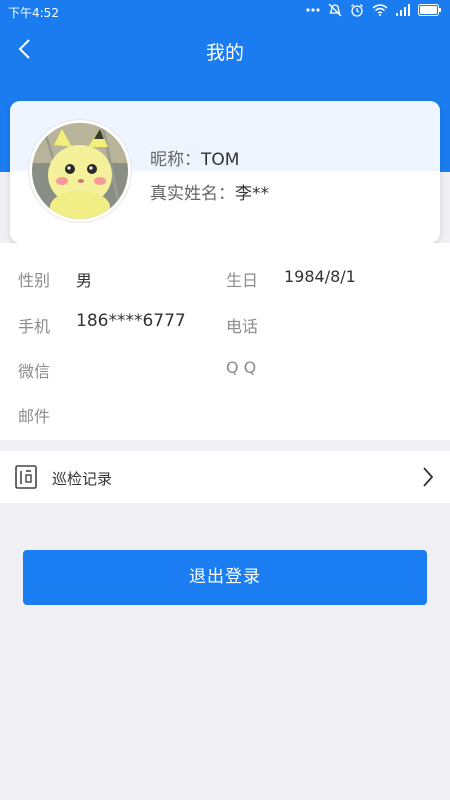 The image size is (450, 800). What do you see at coordinates (430, 10) in the screenshot?
I see `battery-icon` at bounding box center [430, 10].